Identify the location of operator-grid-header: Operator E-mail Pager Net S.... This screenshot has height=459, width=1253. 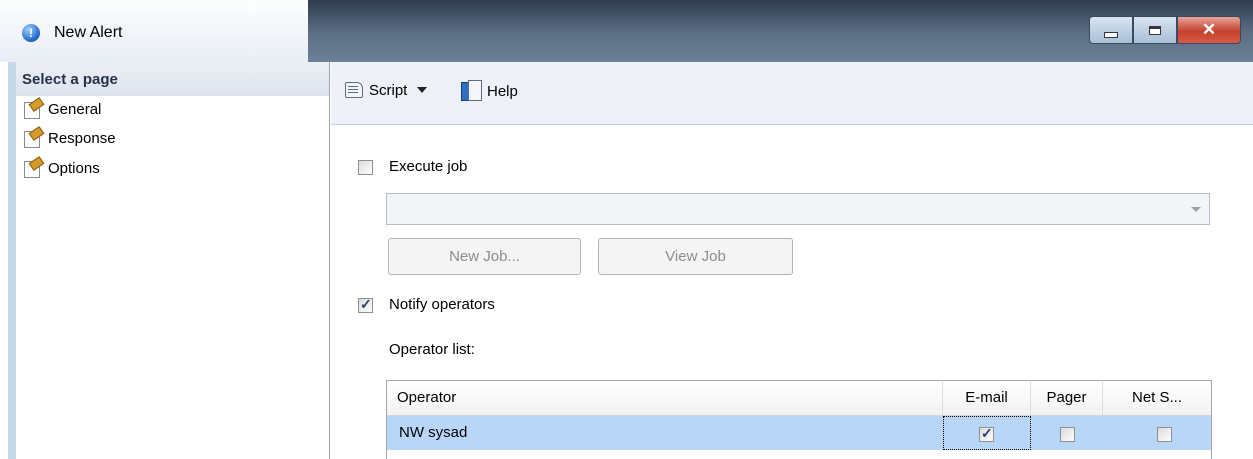
(799, 398).